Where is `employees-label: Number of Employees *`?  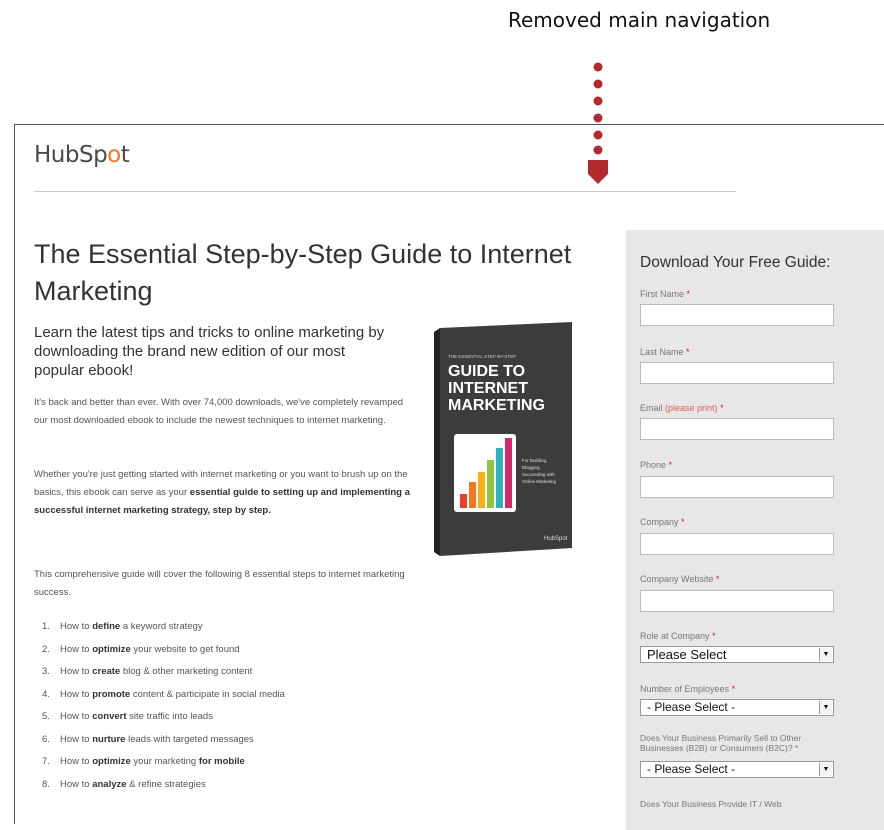 employees-label: Number of Employees * is located at coordinates (688, 689).